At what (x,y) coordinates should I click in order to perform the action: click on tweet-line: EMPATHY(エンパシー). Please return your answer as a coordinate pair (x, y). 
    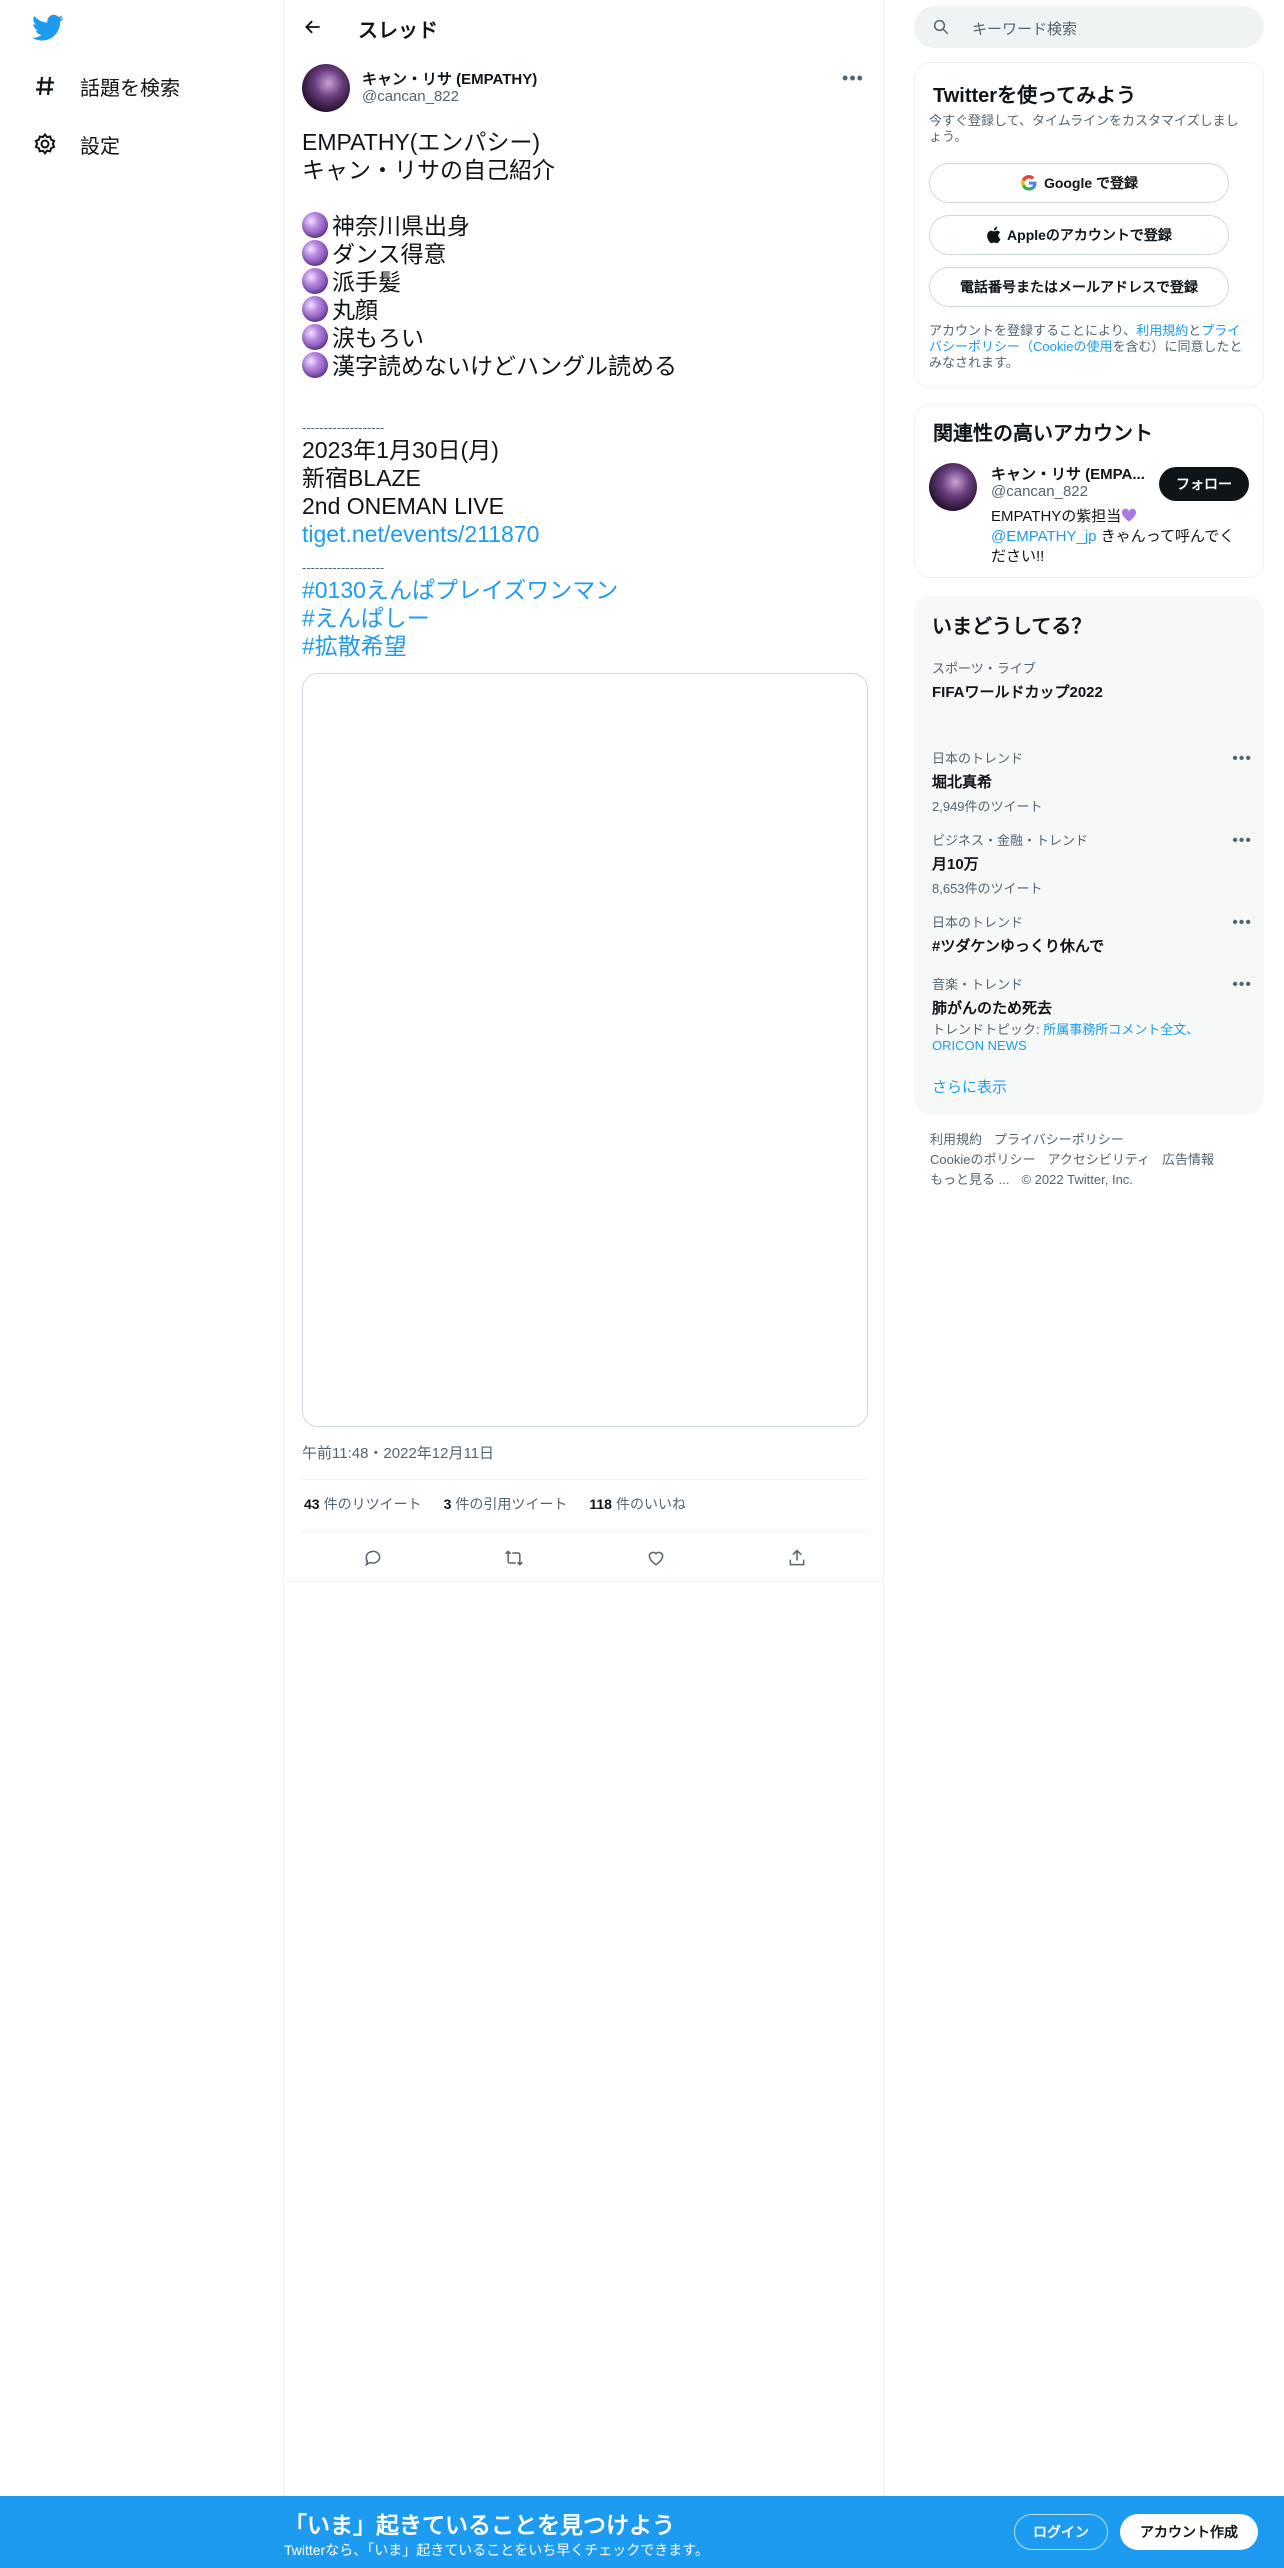
    Looking at the image, I should click on (421, 142).